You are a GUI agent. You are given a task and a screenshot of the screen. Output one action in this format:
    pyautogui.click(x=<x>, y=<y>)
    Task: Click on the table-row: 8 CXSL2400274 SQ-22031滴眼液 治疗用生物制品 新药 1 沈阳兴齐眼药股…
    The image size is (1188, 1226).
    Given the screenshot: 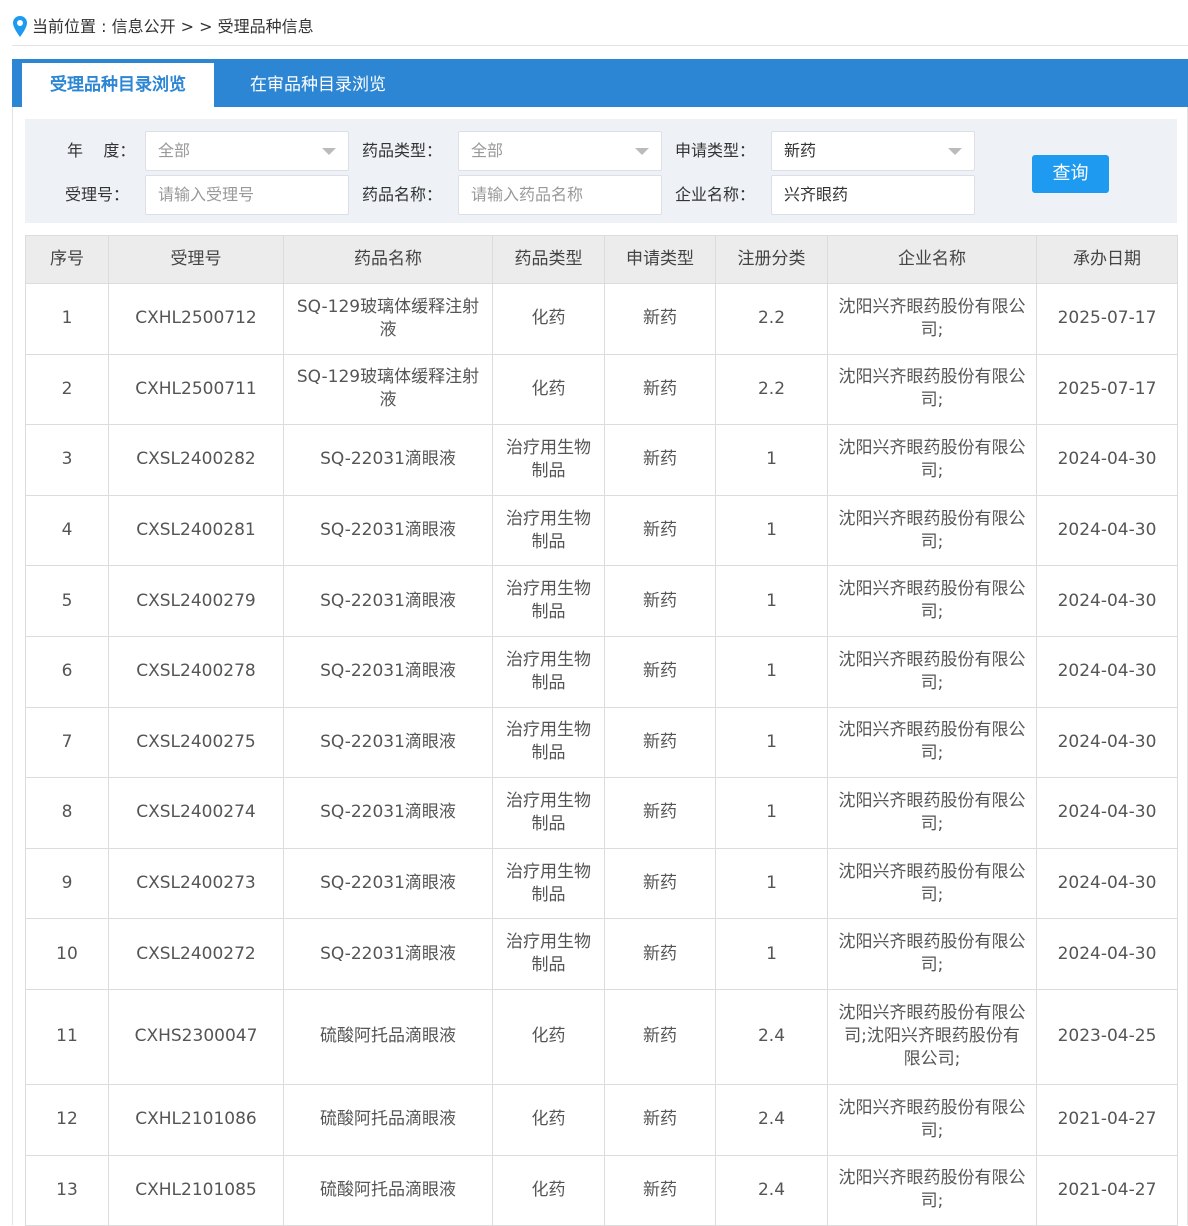 What is the action you would take?
    pyautogui.click(x=601, y=813)
    